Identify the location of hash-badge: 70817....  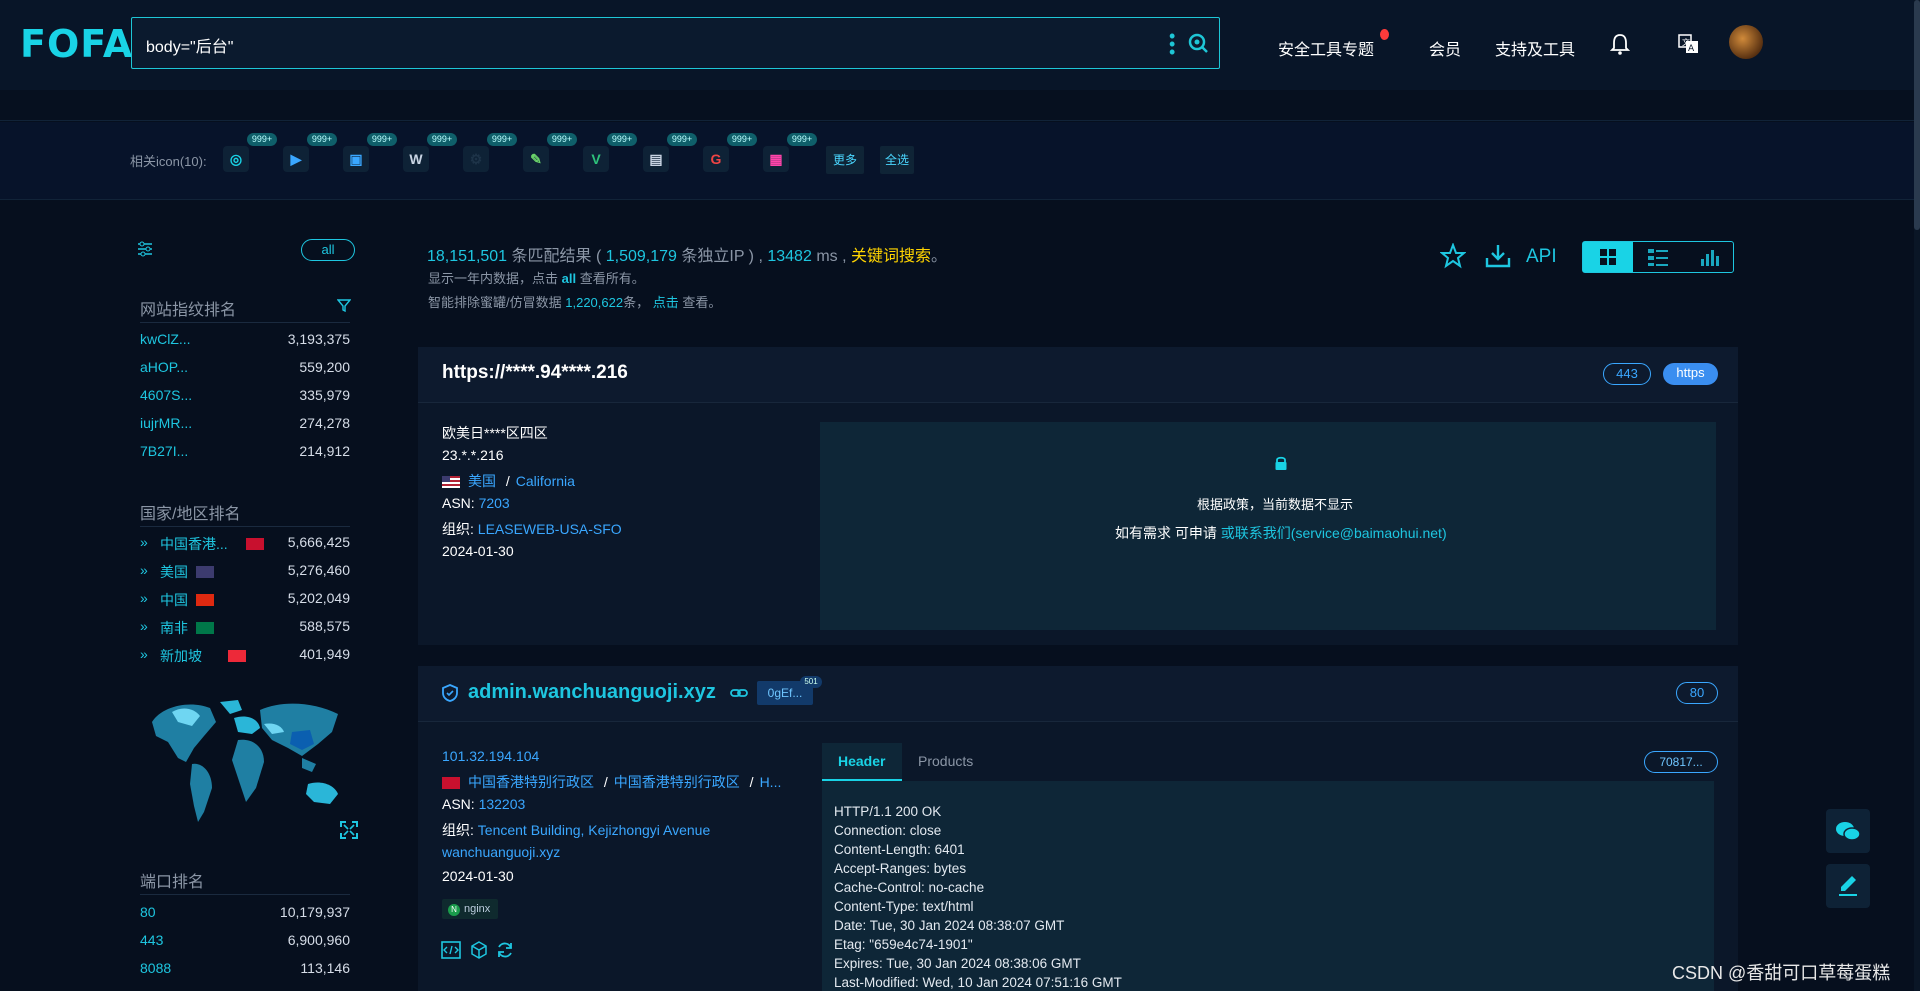
(1681, 762).